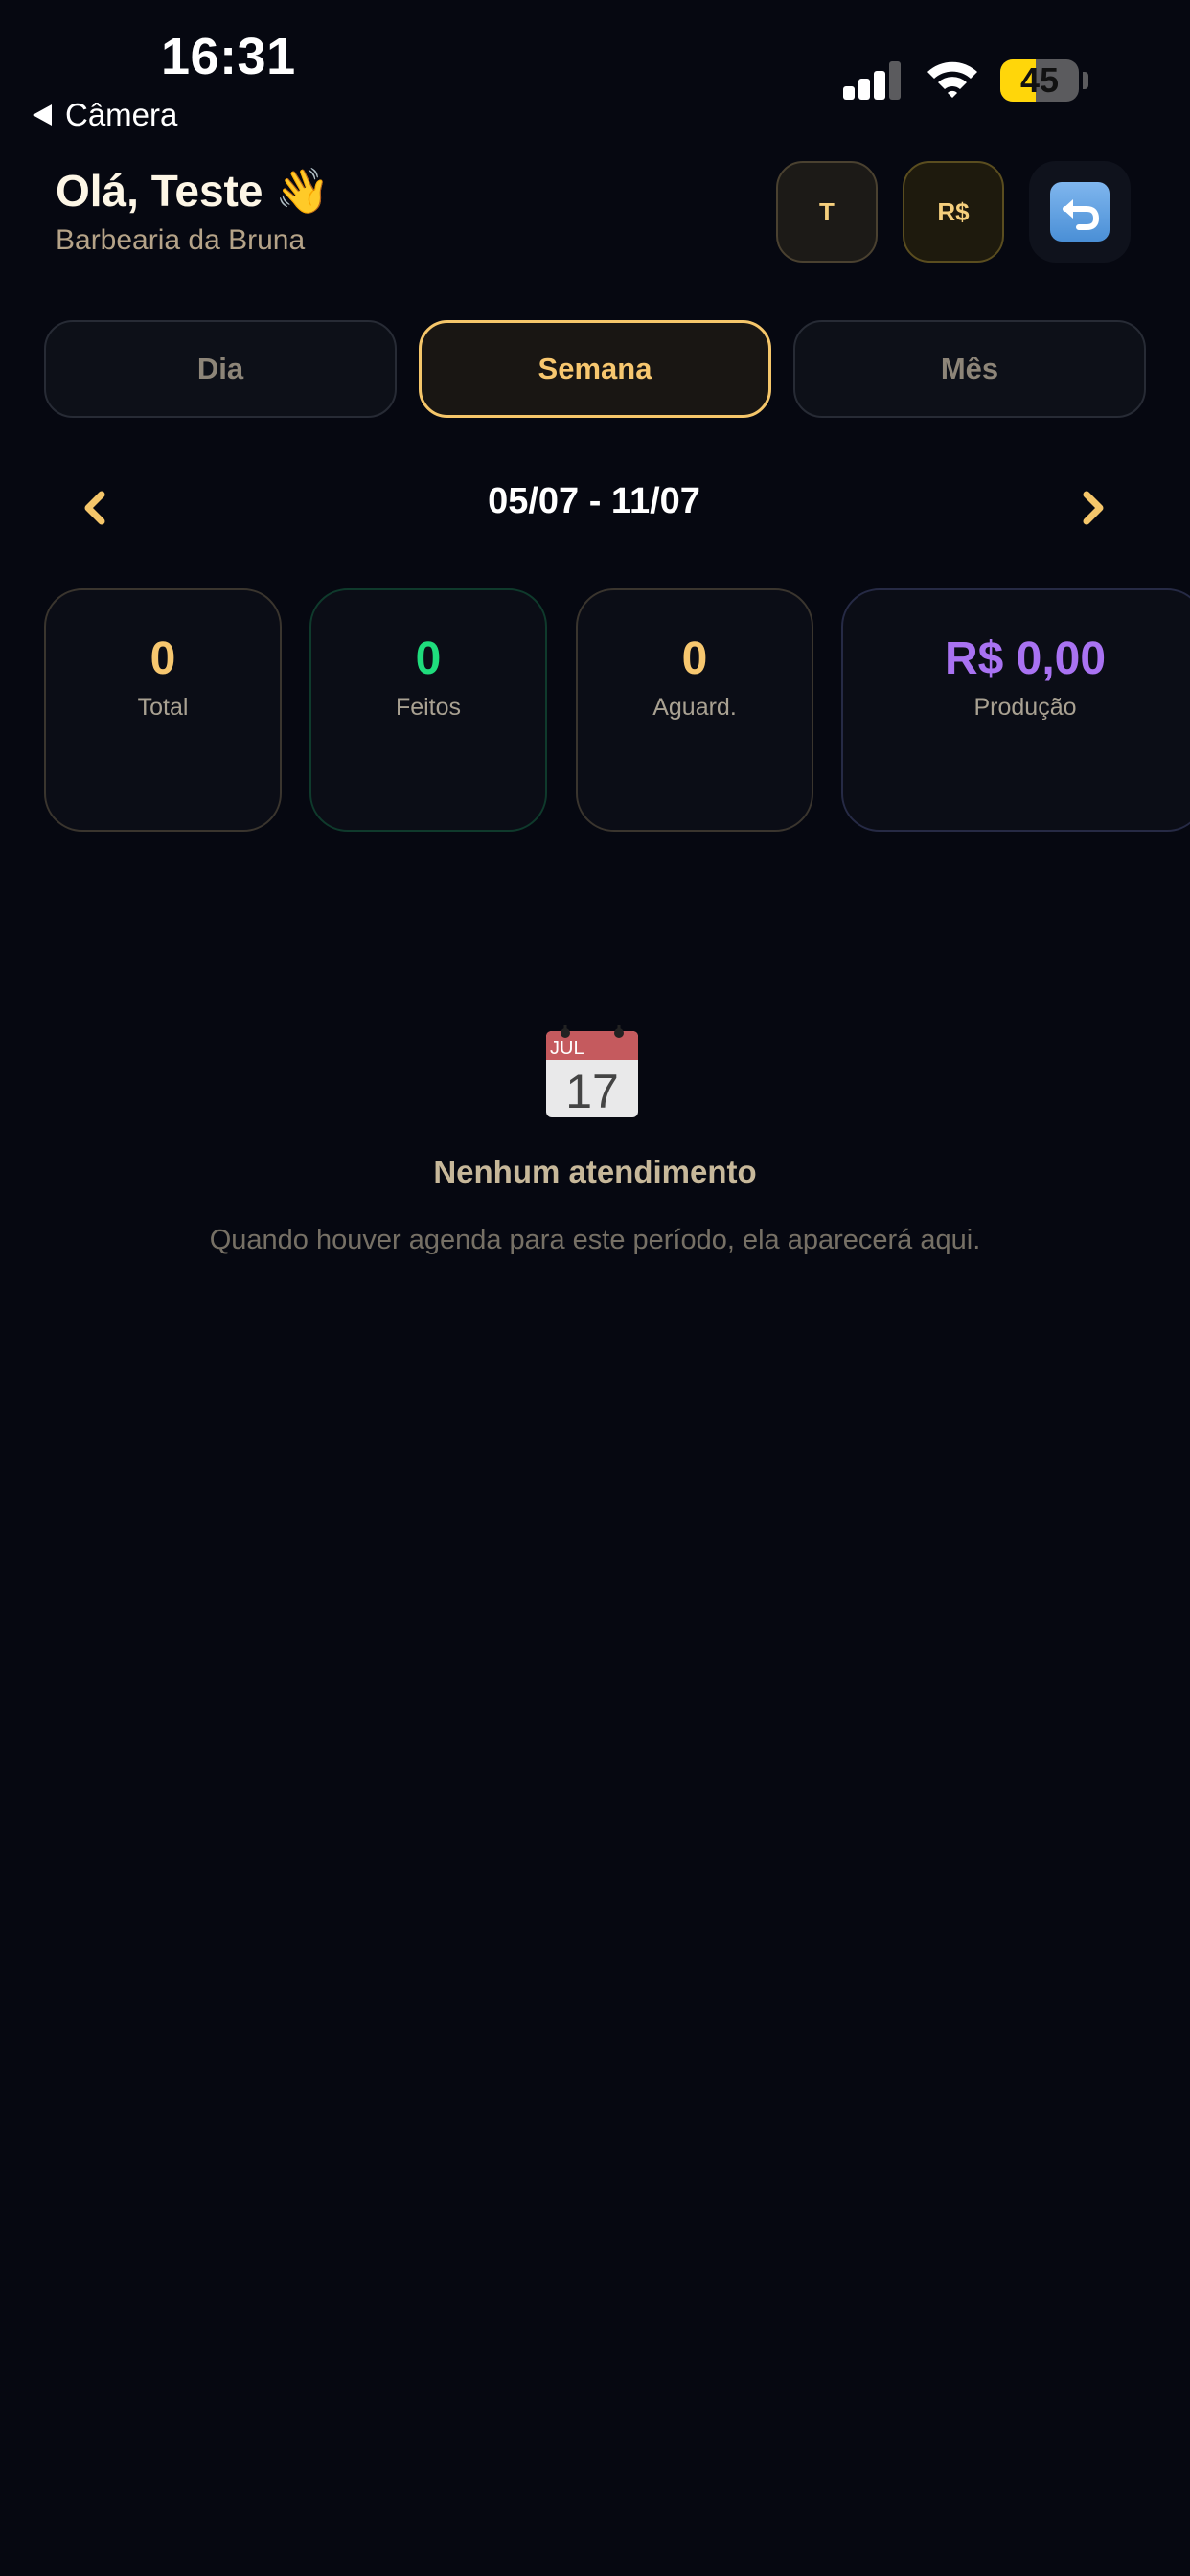  What do you see at coordinates (1093, 508) in the screenshot?
I see `chevron-right-icon` at bounding box center [1093, 508].